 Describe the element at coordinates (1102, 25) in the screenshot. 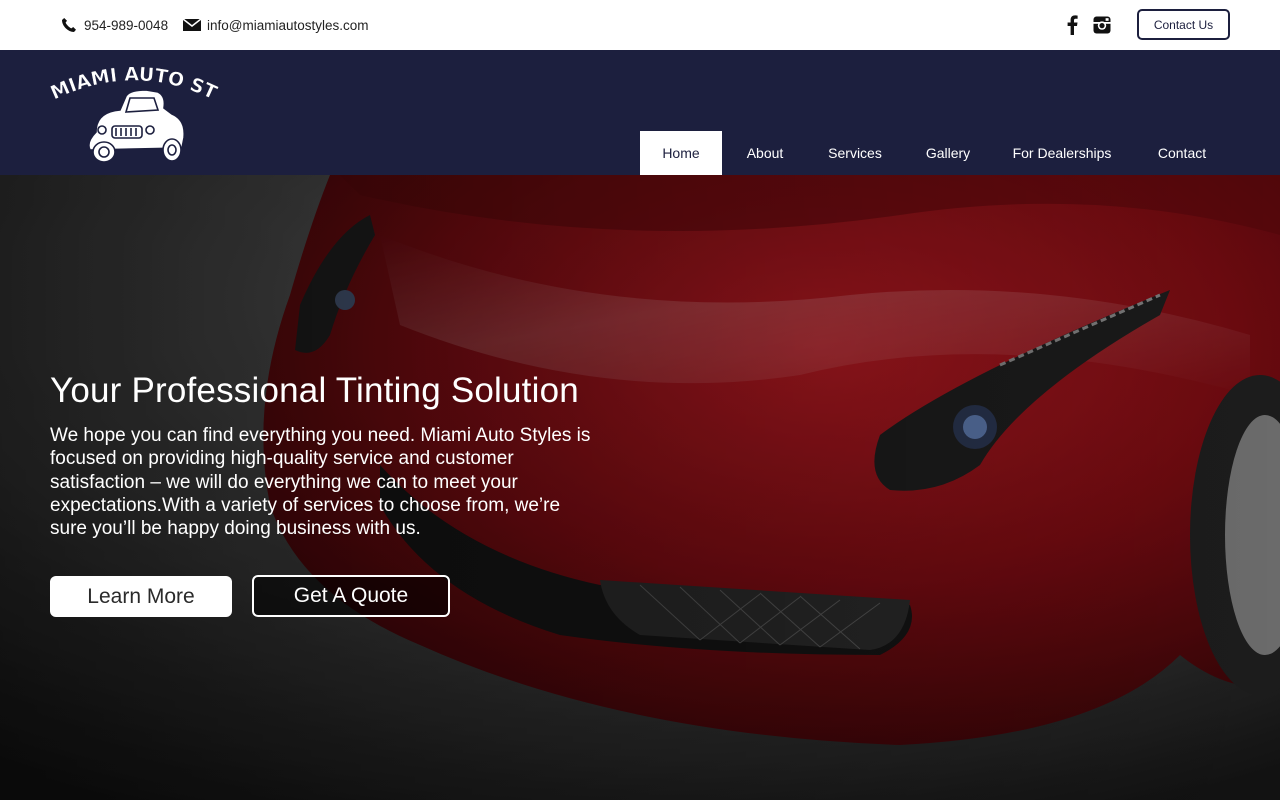

I see `instagram-icon` at that location.